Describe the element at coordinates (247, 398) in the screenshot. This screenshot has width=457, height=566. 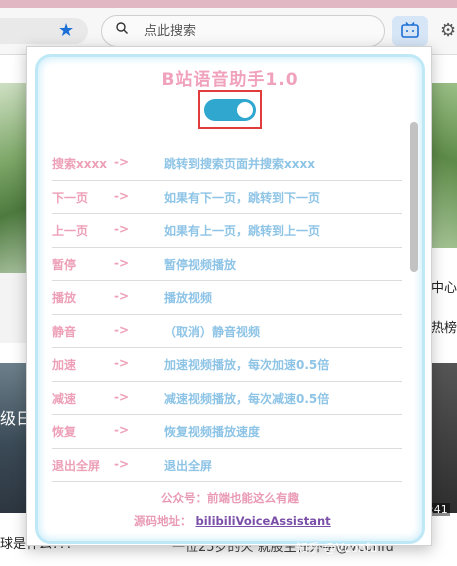
I see `command-description: 减速视频播放，每次减速0.5倍` at that location.